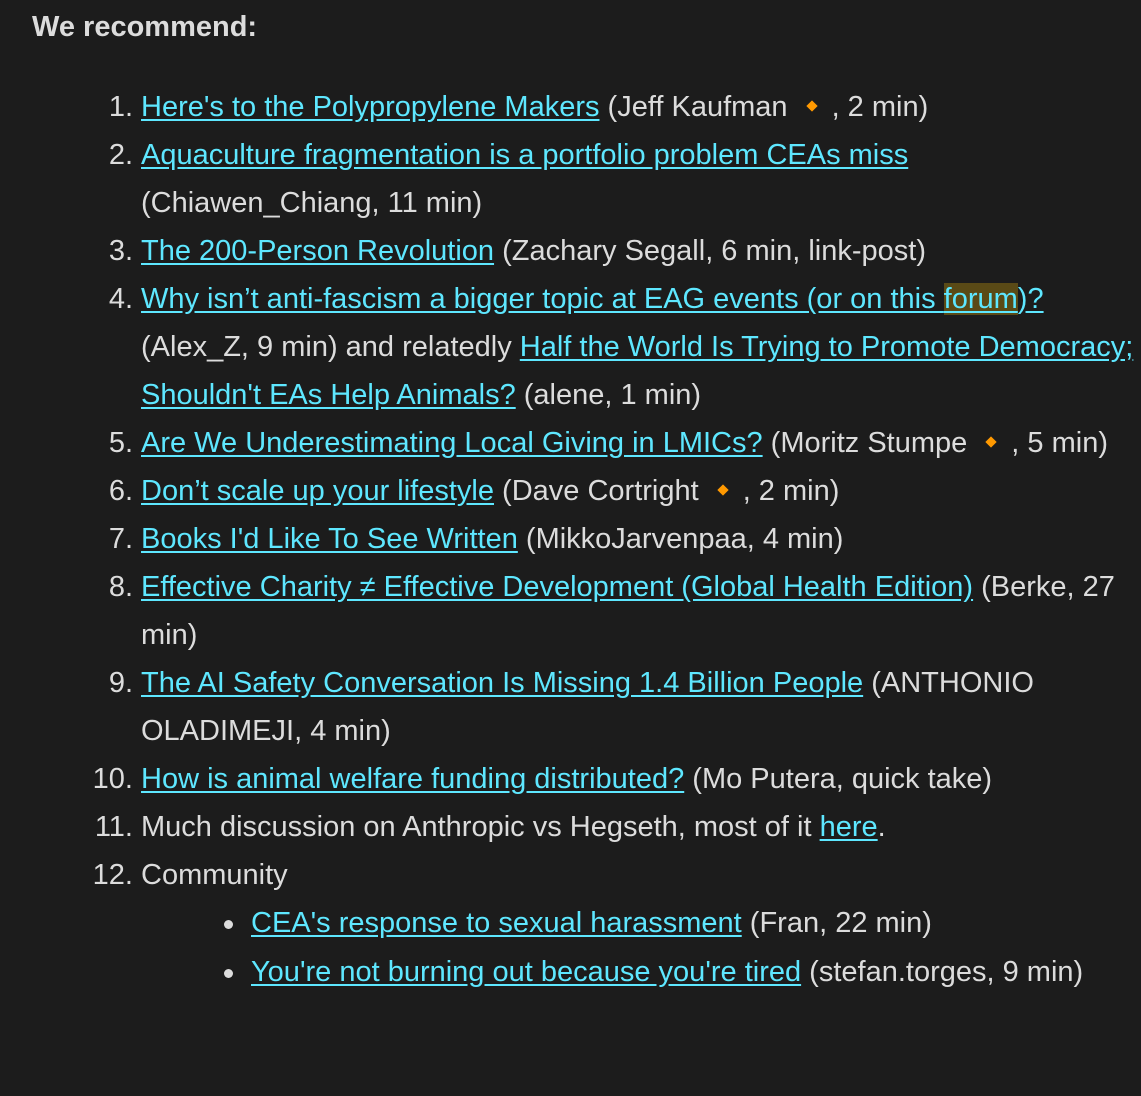  Describe the element at coordinates (980, 299) in the screenshot. I see `highlighted-word: forum` at that location.